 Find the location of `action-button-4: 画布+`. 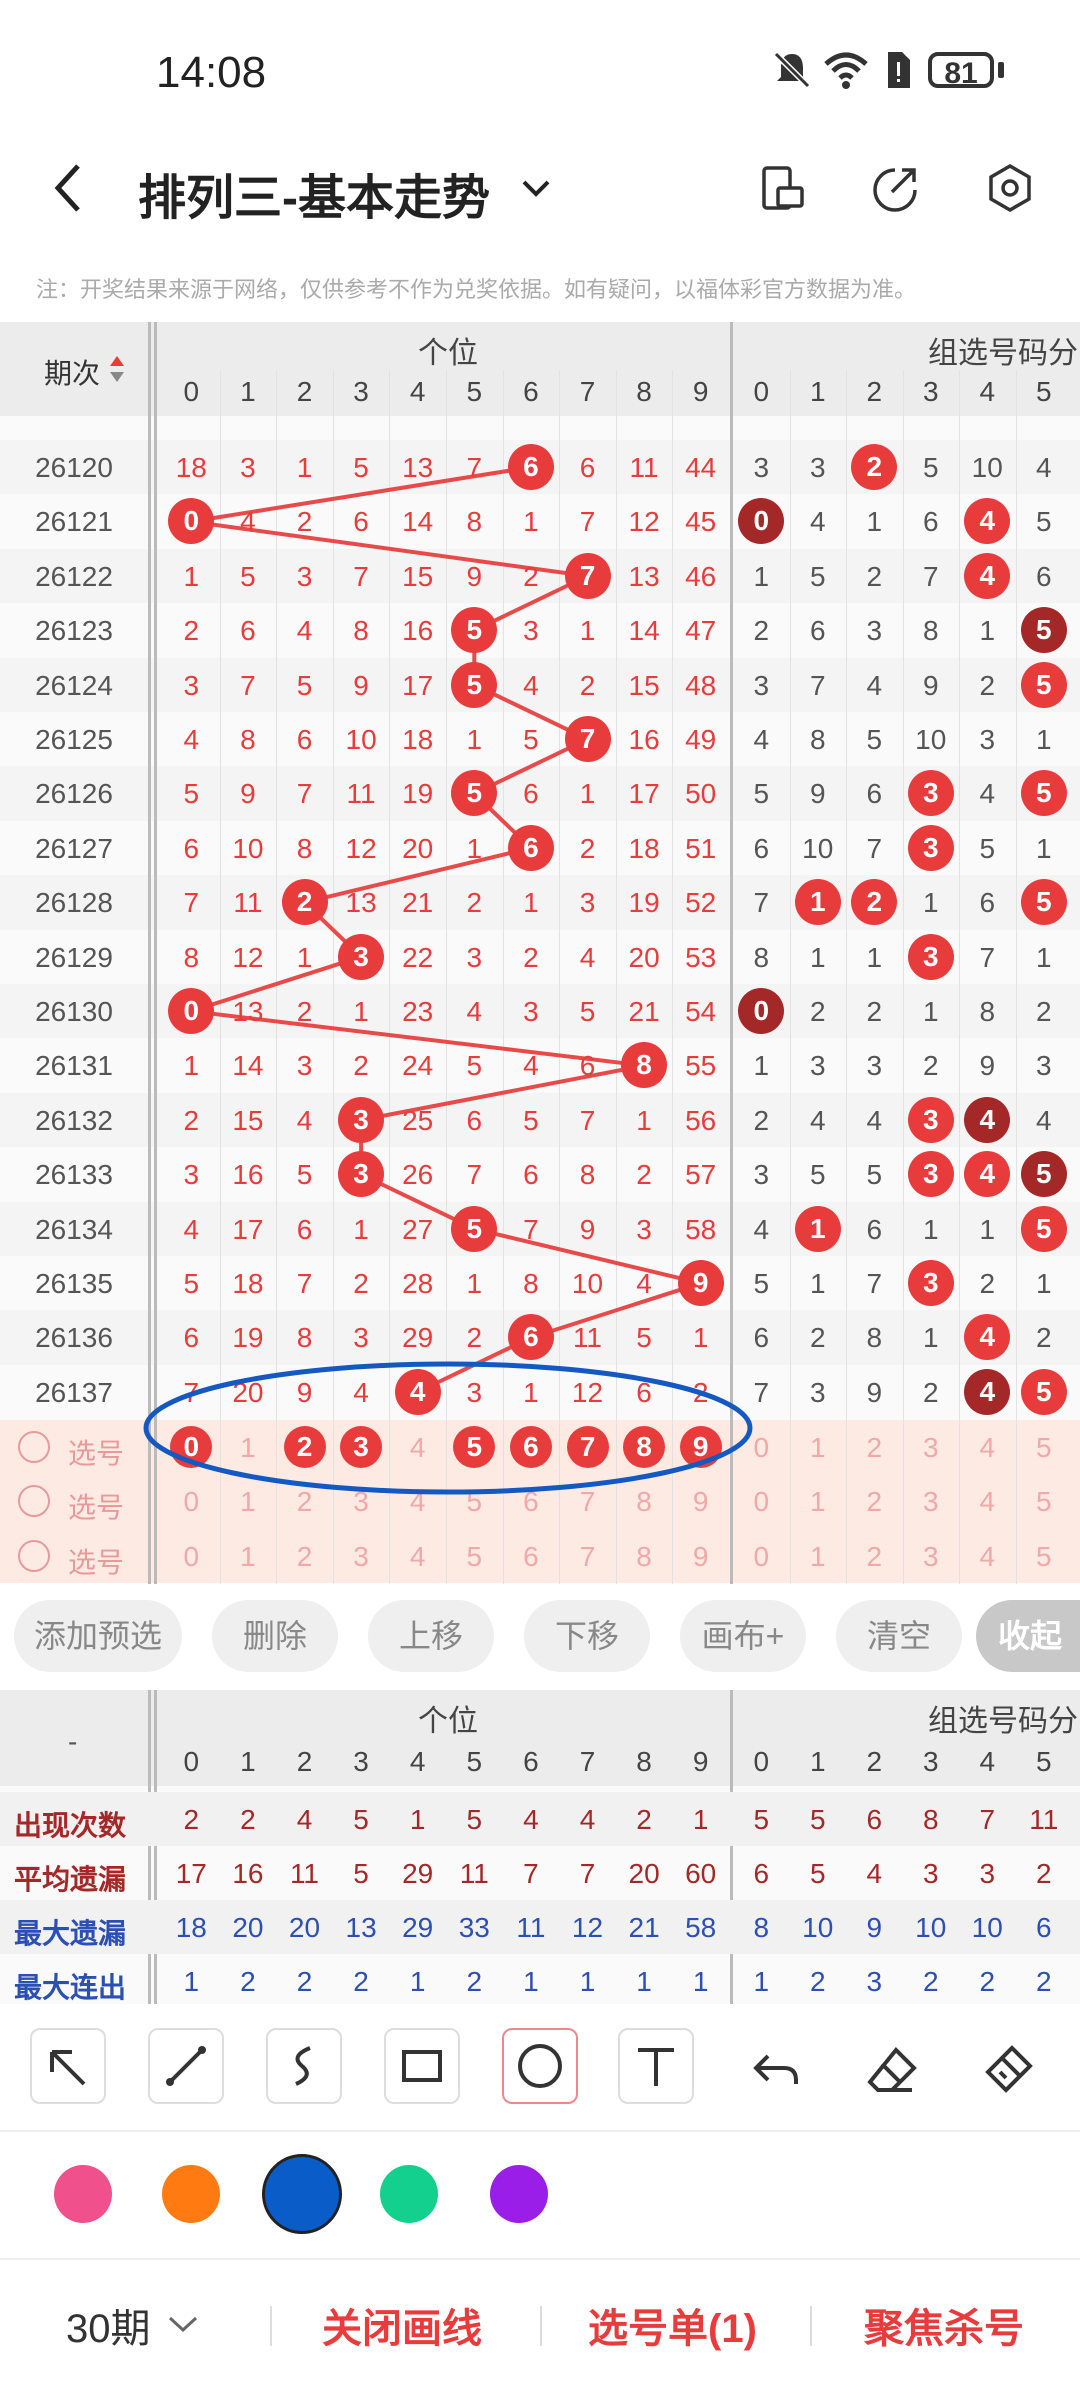

action-button-4: 画布+ is located at coordinates (743, 1636).